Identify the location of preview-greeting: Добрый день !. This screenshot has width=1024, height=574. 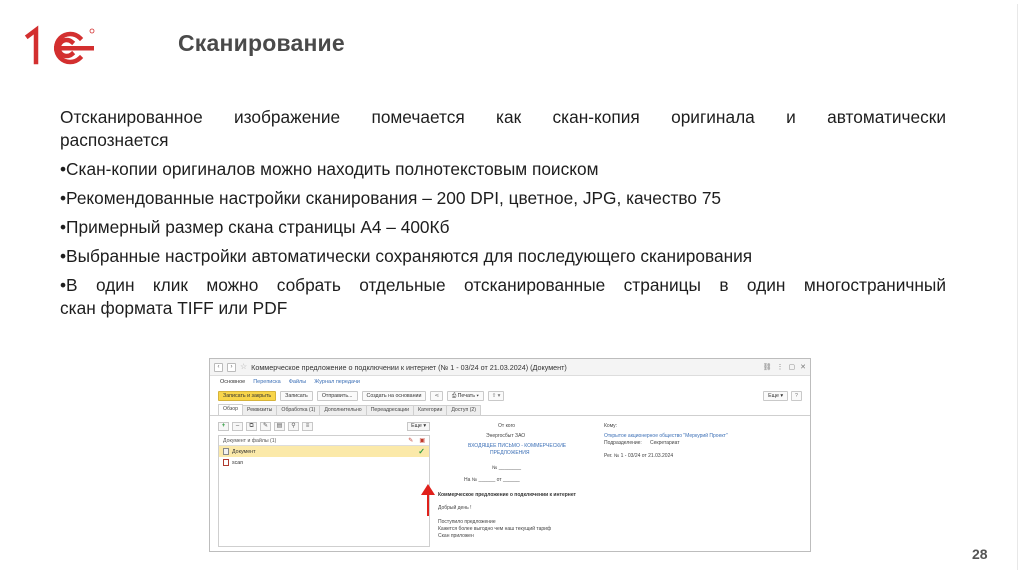
(455, 508).